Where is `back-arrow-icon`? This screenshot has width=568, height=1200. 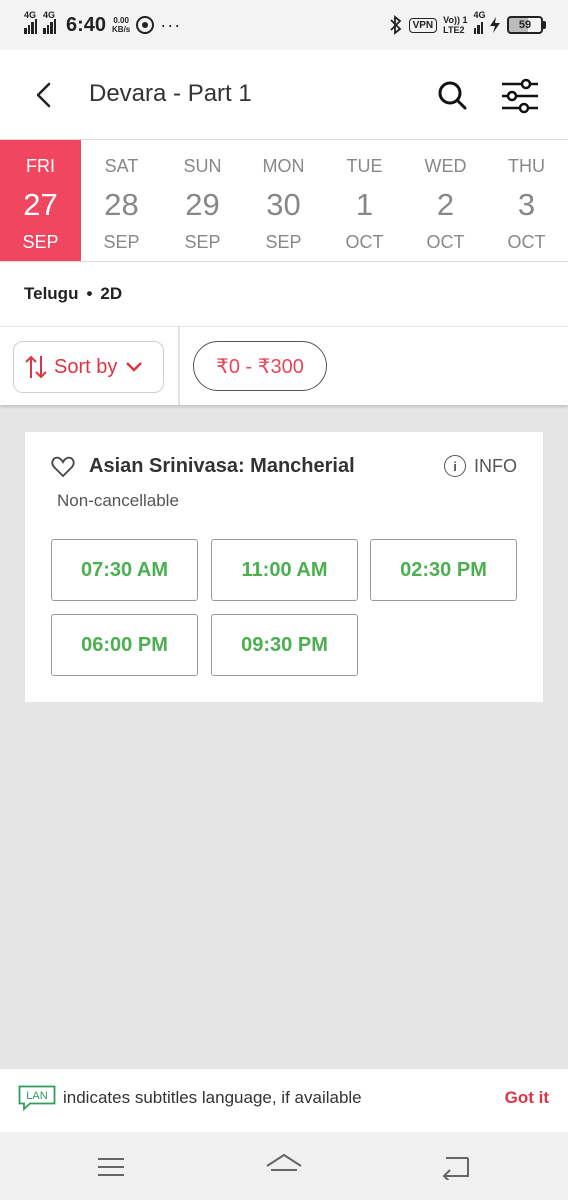 back-arrow-icon is located at coordinates (45, 95).